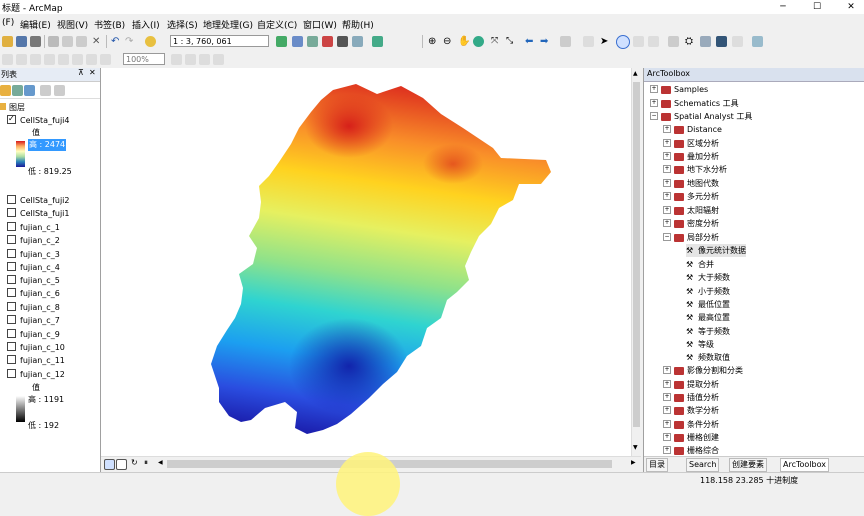 The width and height of the screenshot is (864, 516). I want to click on scroll-right-icon: ▶, so click(633, 462).